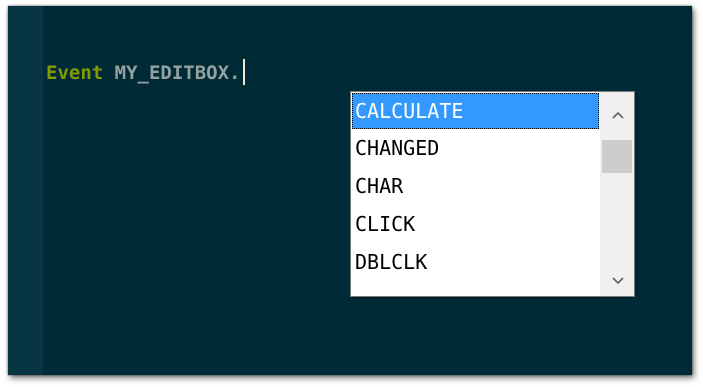 This screenshot has width=703, height=387. Describe the element at coordinates (243, 72) in the screenshot. I see `text-caret` at that location.